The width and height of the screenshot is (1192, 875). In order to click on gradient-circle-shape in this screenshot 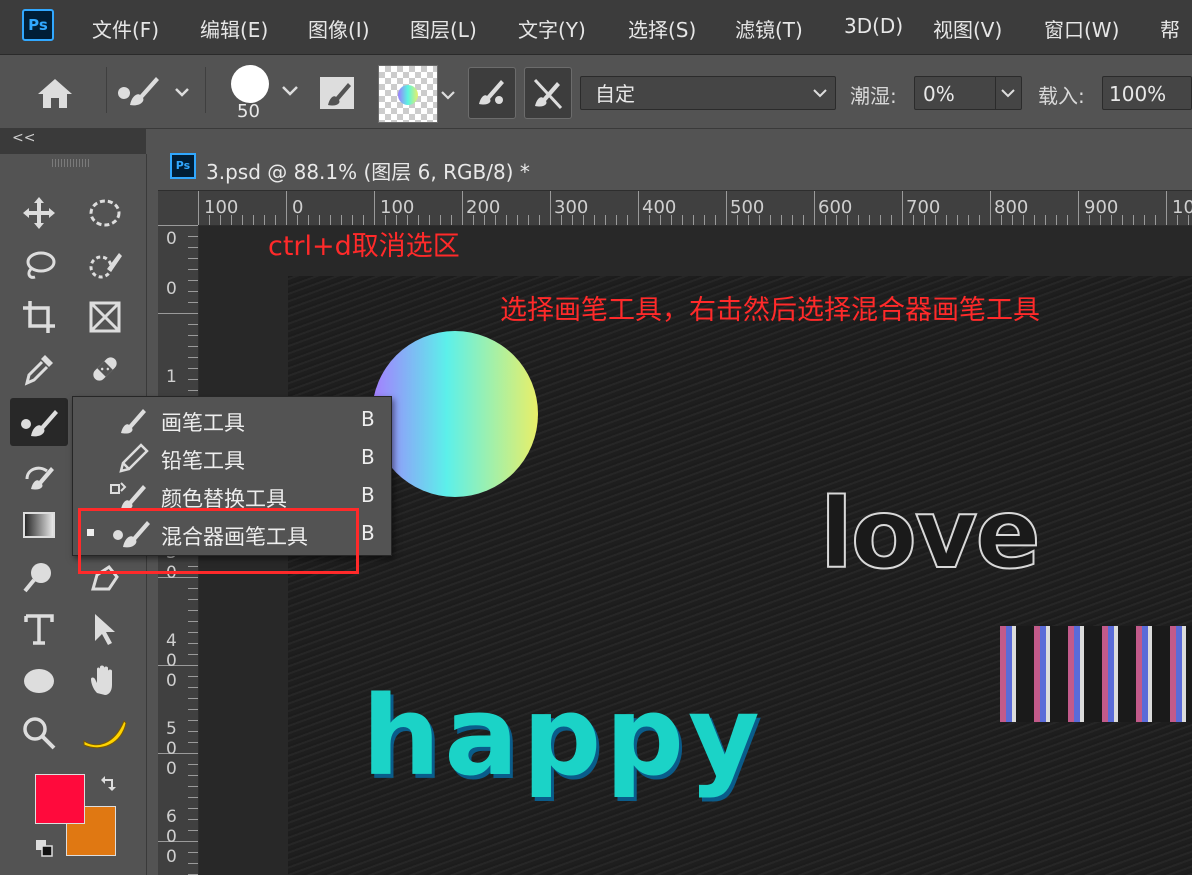, I will do `click(455, 414)`.